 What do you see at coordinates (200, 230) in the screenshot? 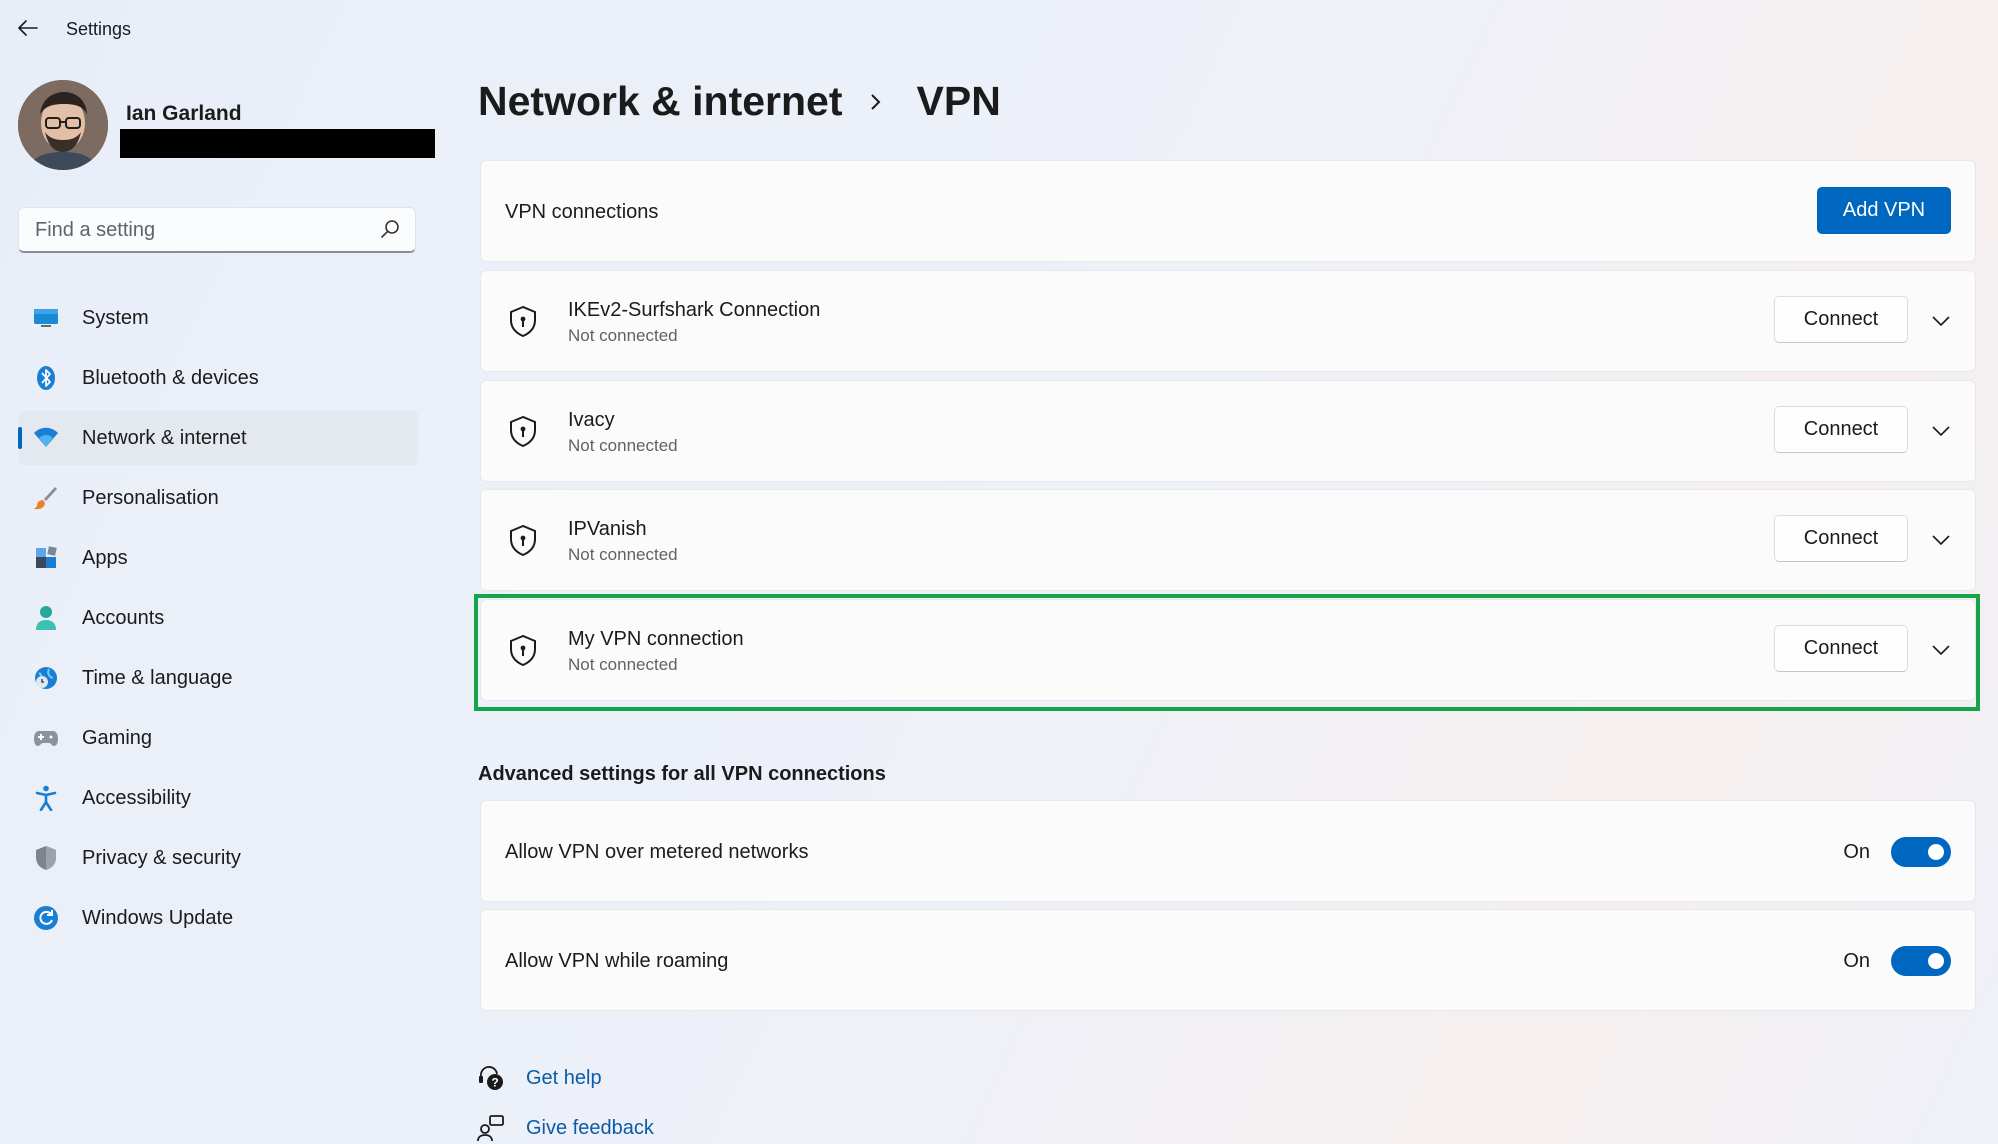
I see `search-input` at bounding box center [200, 230].